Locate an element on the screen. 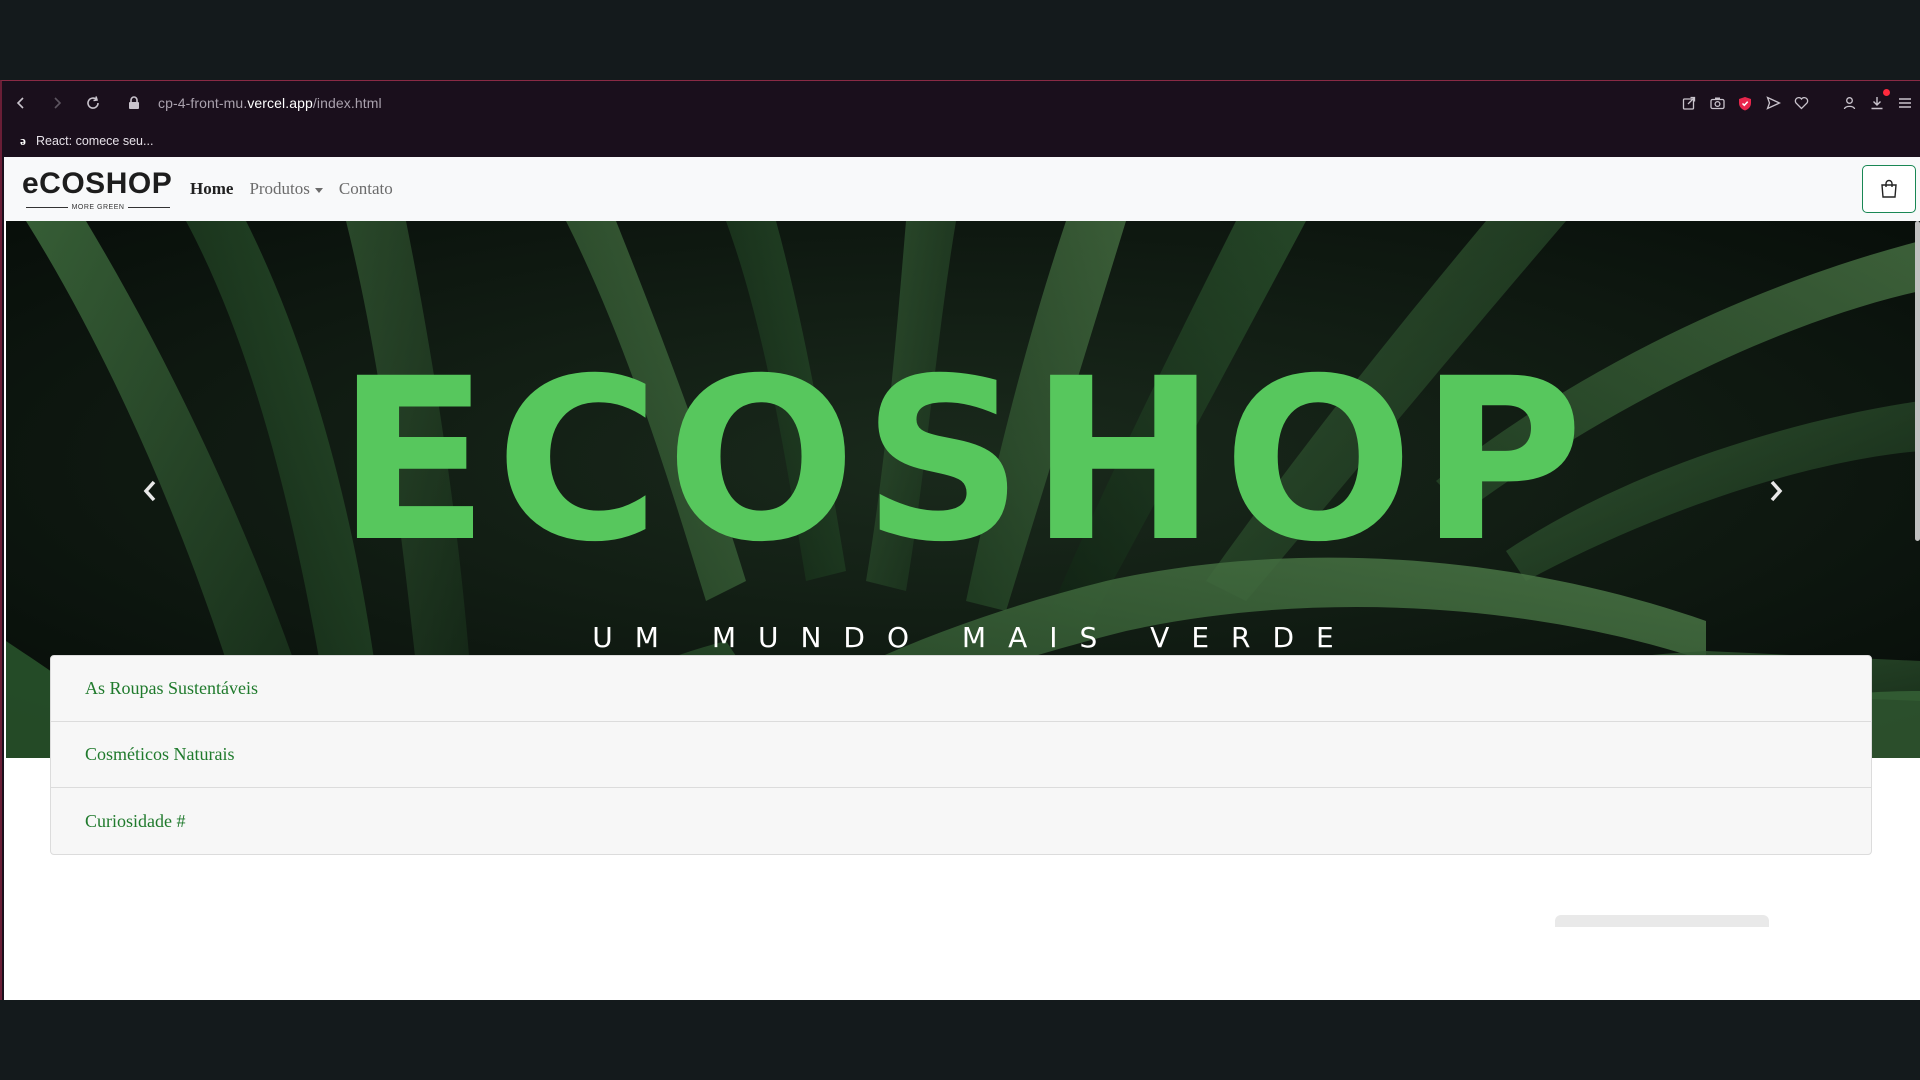 This screenshot has height=1080, width=1920. back-icon is located at coordinates (21, 103).